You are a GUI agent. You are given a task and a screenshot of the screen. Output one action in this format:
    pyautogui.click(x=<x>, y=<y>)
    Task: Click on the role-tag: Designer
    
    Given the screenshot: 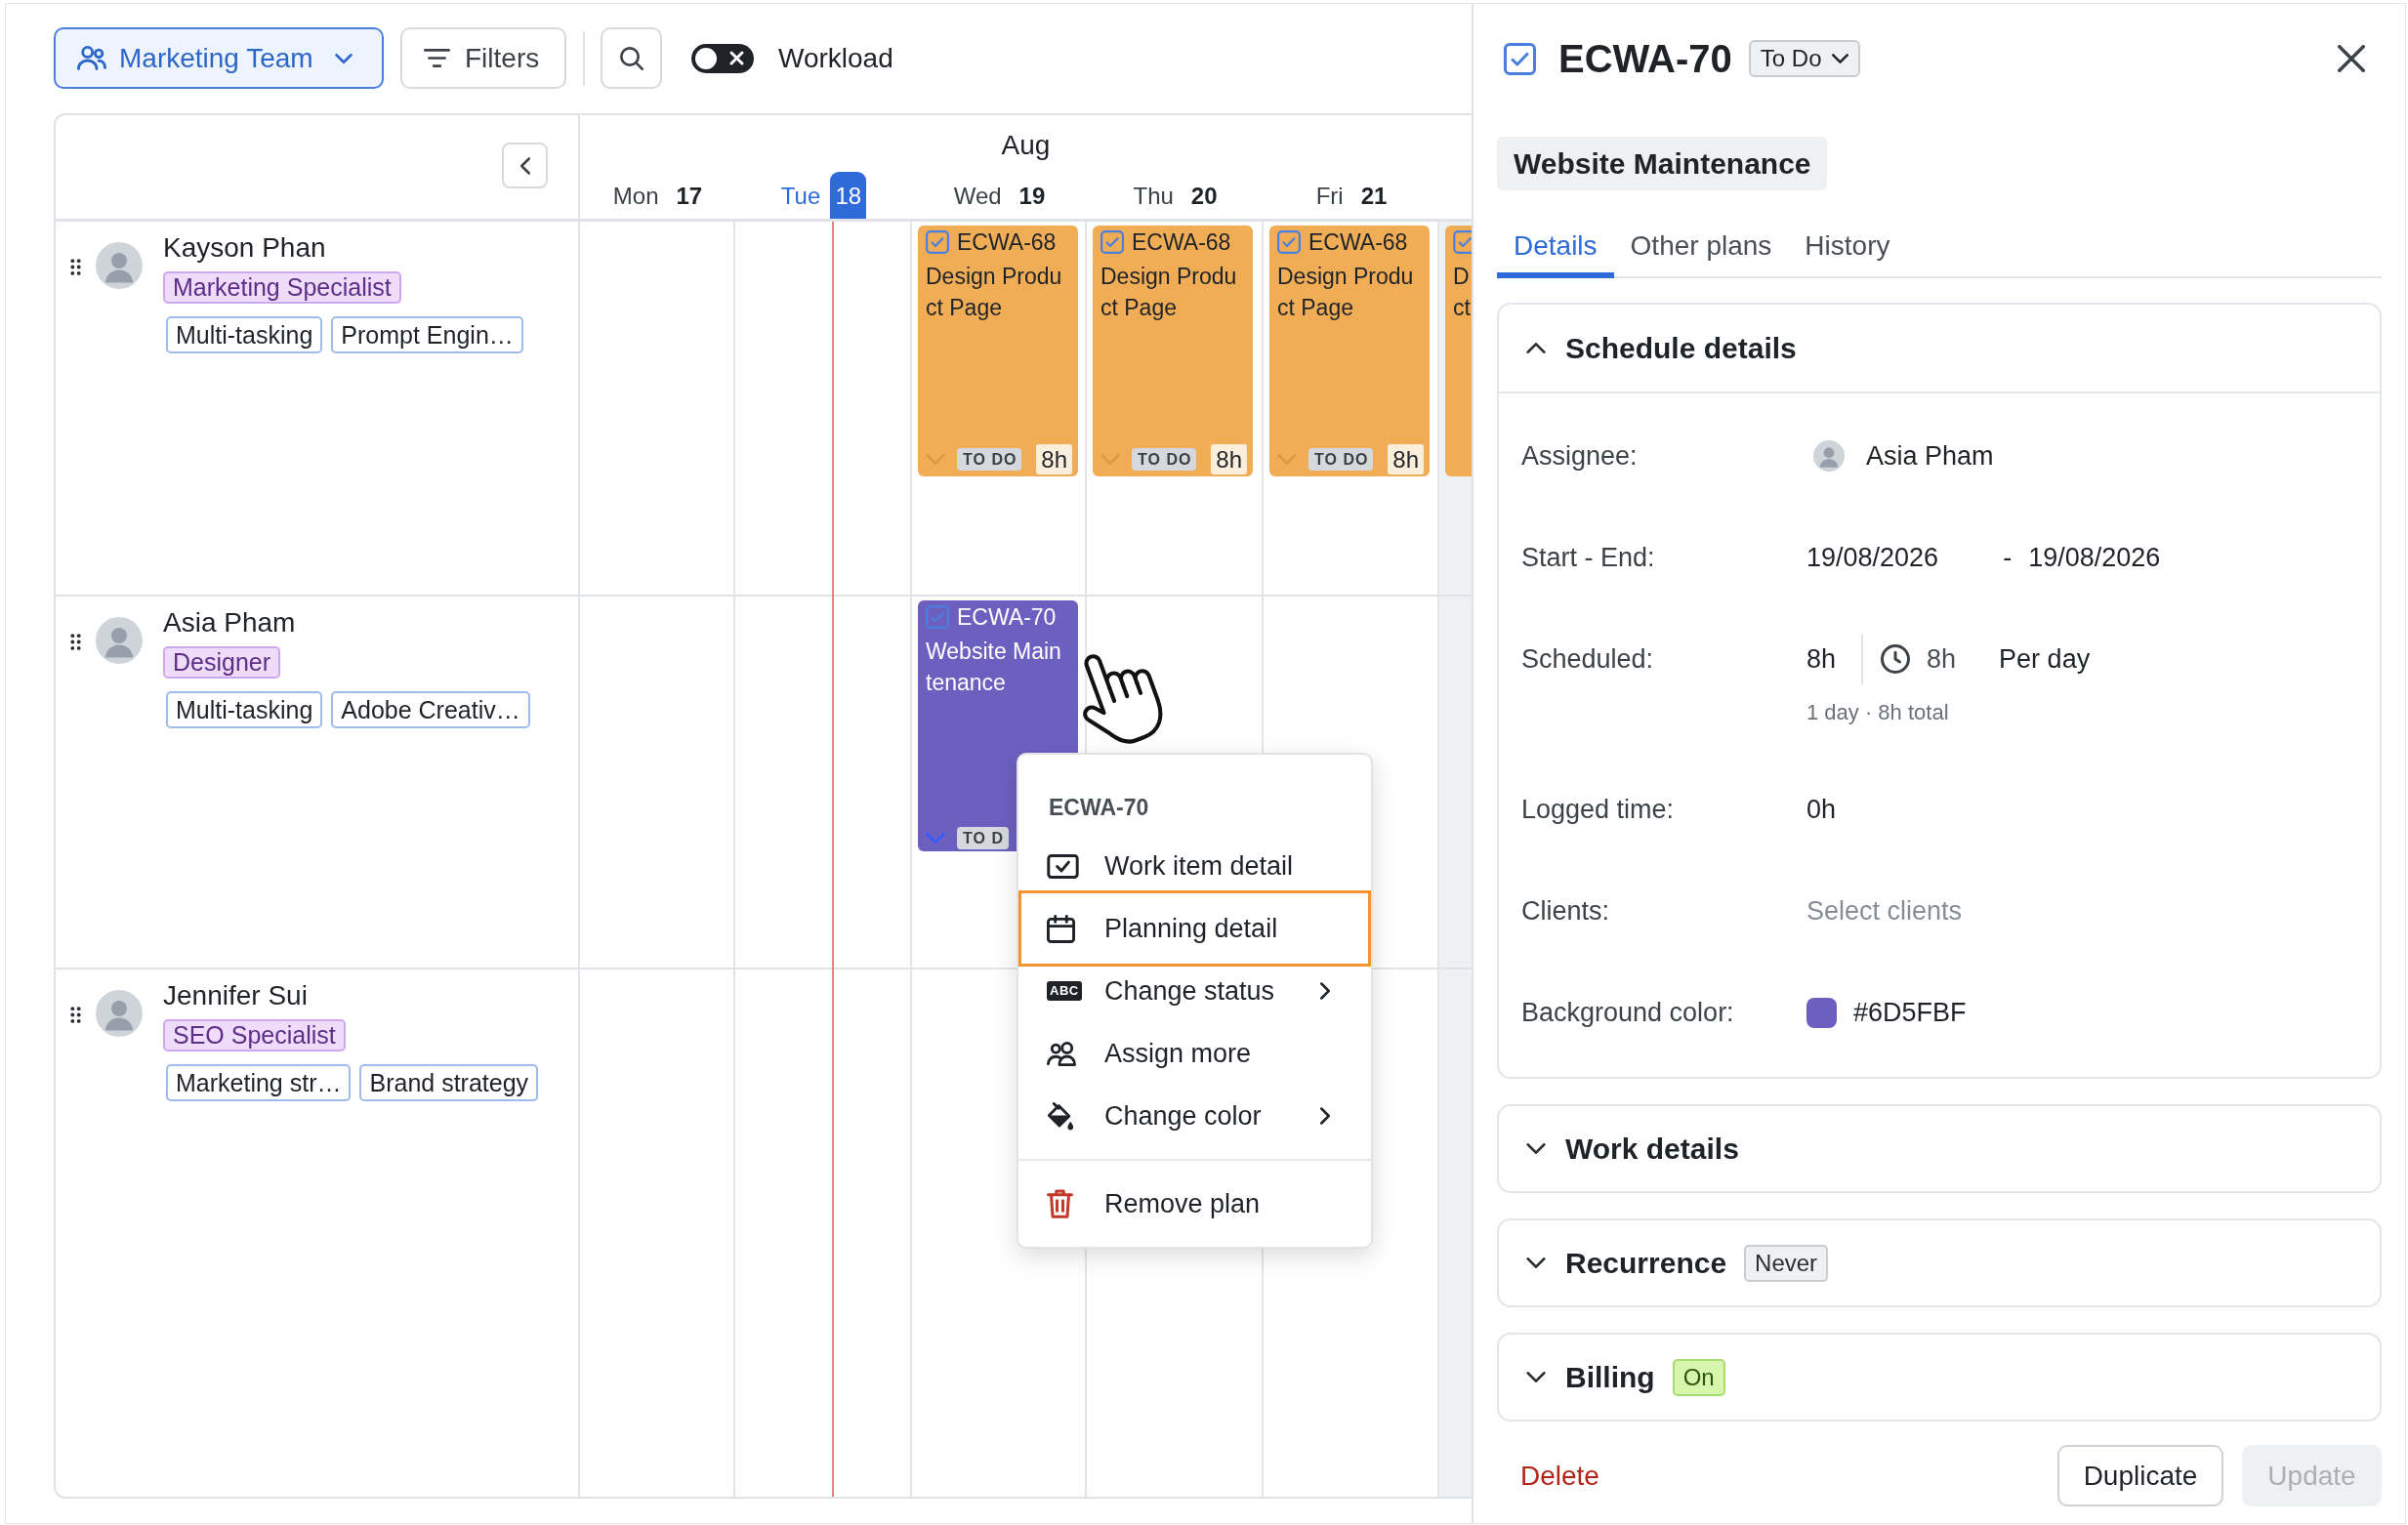 What is the action you would take?
    pyautogui.click(x=222, y=662)
    